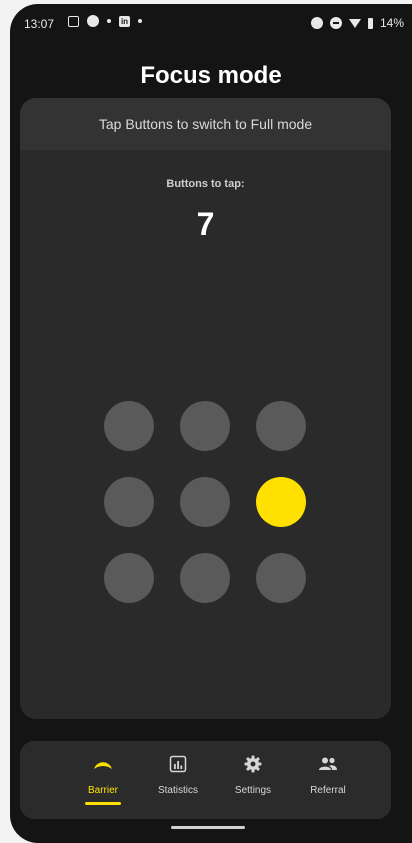 The width and height of the screenshot is (412, 843). What do you see at coordinates (316, 23) in the screenshot?
I see `data-saver-icon` at bounding box center [316, 23].